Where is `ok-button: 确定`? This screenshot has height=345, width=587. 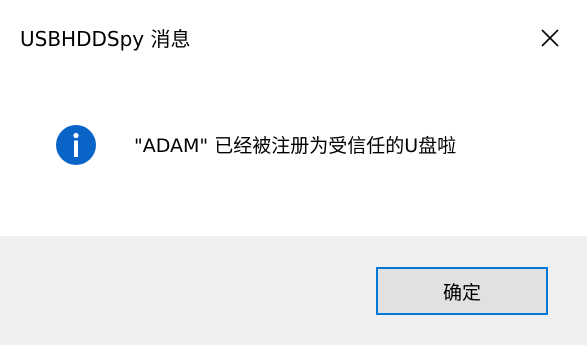 ok-button: 确定 is located at coordinates (462, 291).